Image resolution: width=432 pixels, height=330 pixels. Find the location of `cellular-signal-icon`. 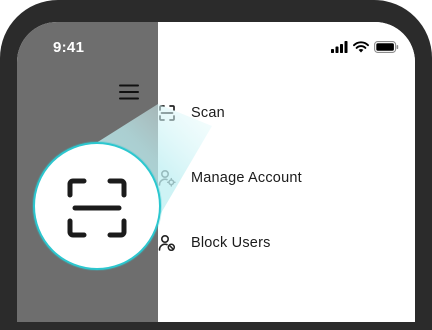

cellular-signal-icon is located at coordinates (339, 47).